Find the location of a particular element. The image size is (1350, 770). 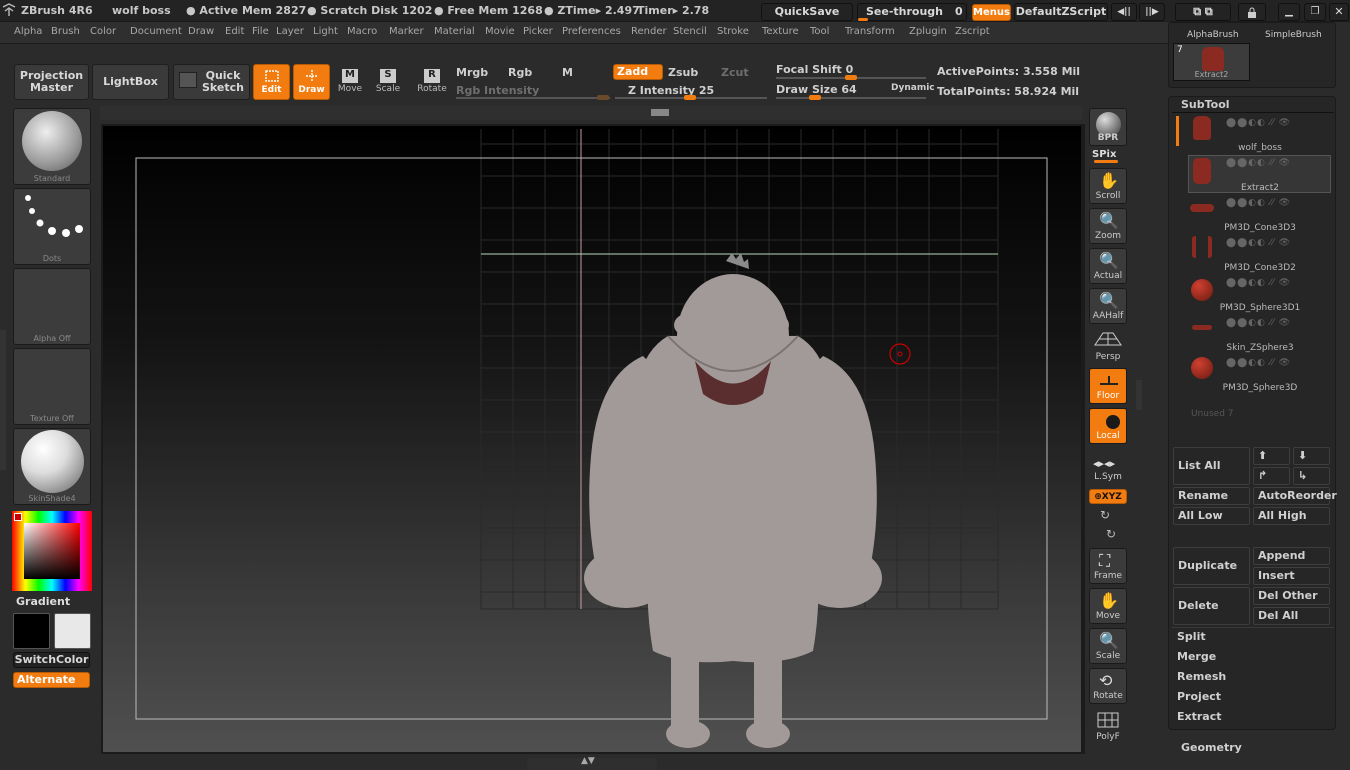

color-picker-square is located at coordinates (52, 551).